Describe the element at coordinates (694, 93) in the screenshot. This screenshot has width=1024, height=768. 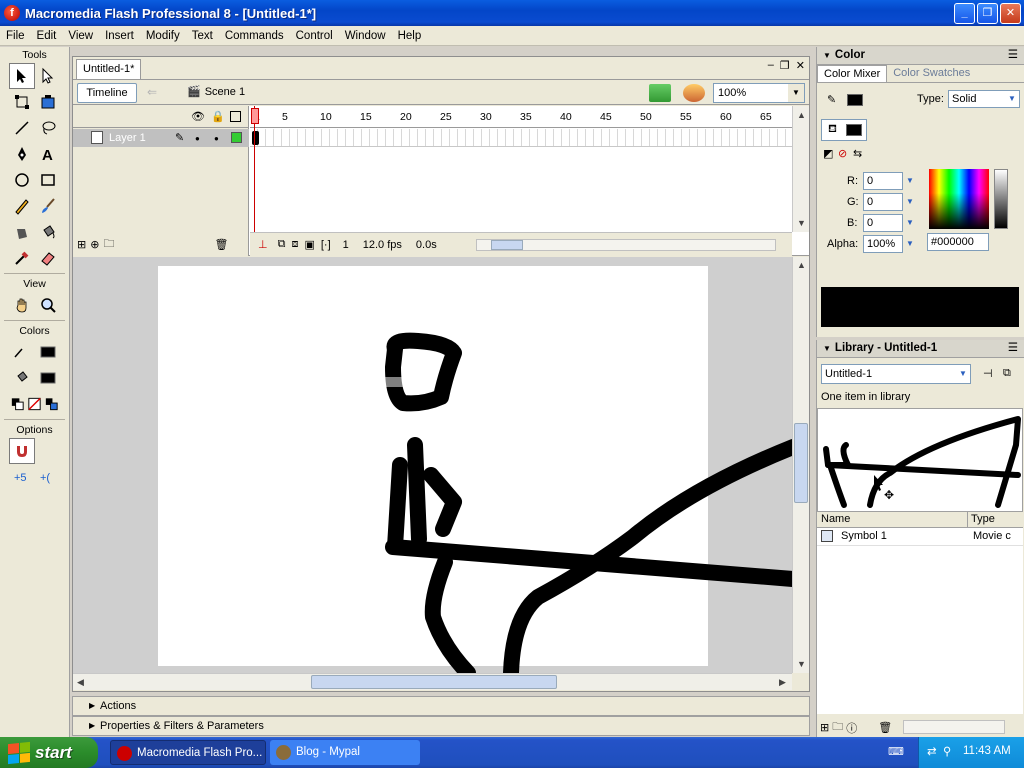
I see `edit-symbols-icon` at that location.